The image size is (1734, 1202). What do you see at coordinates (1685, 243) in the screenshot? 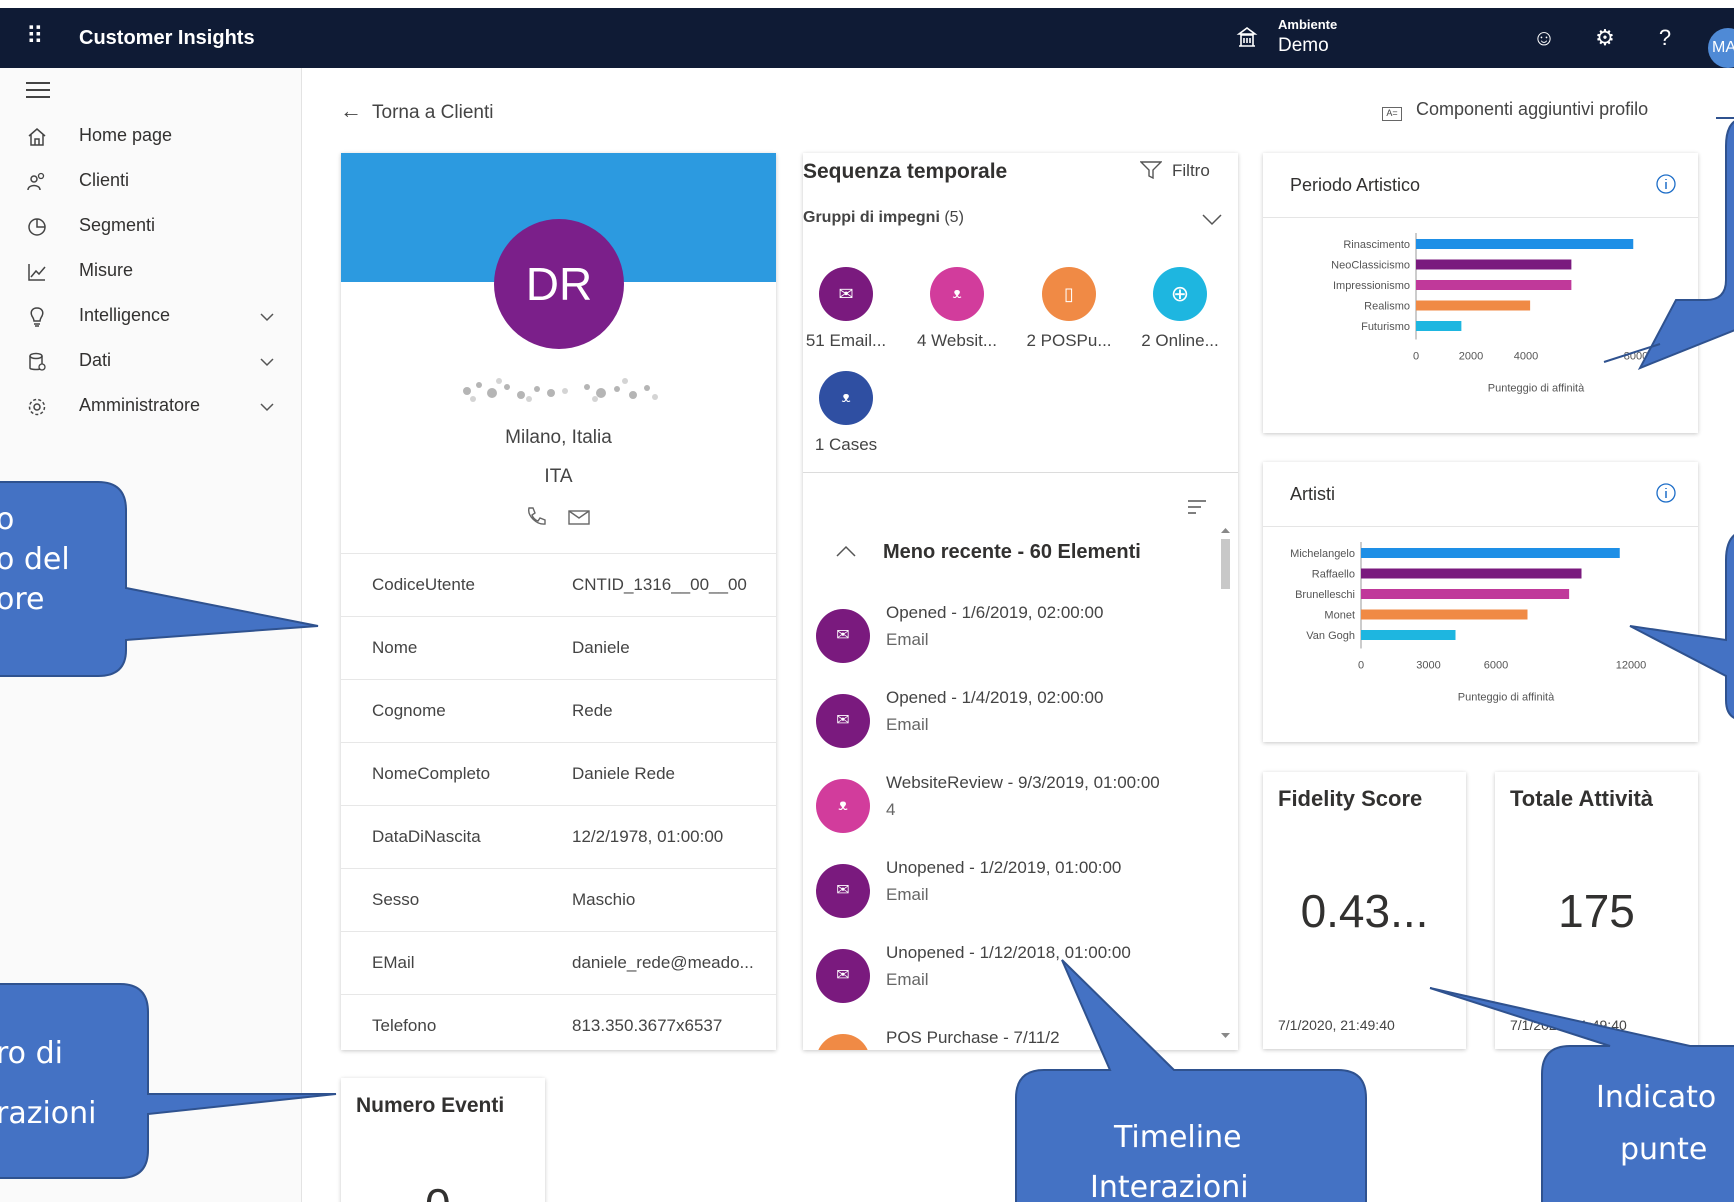
I see `callout-right-top` at bounding box center [1685, 243].